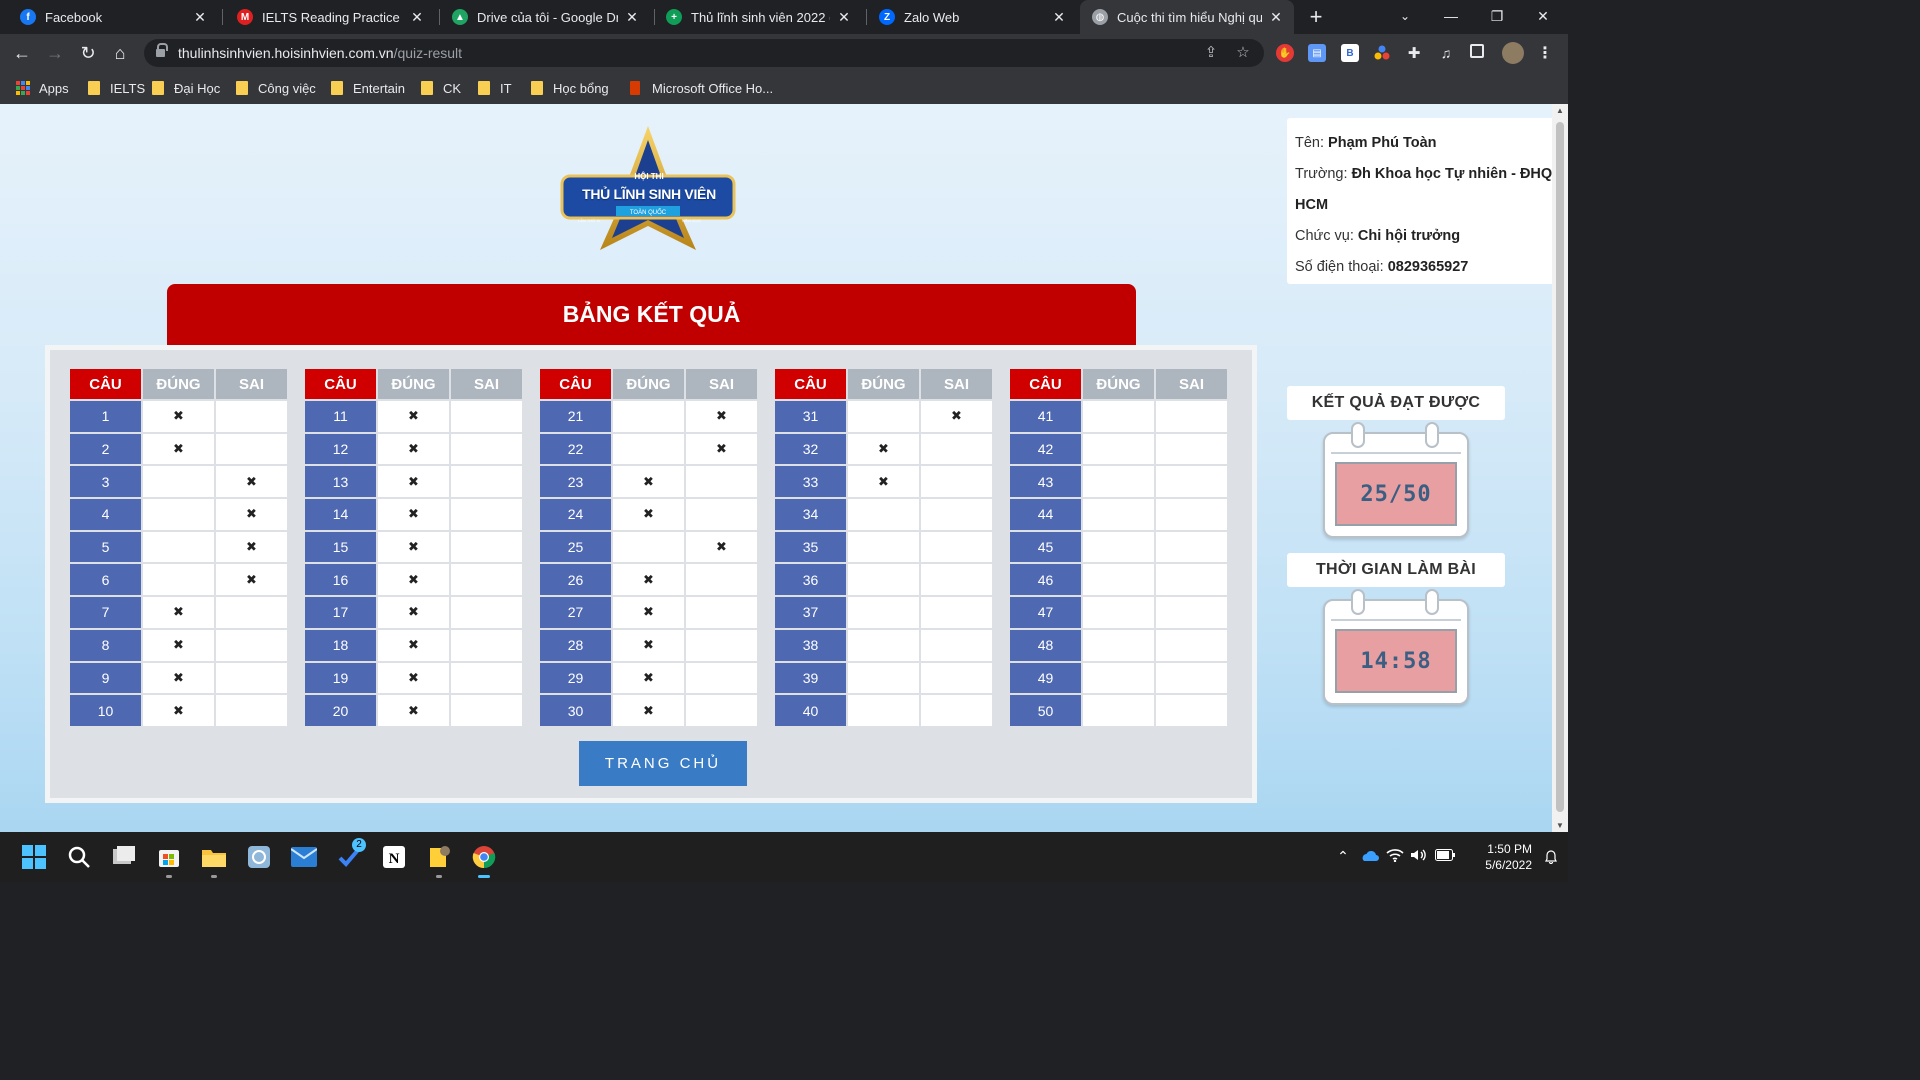  I want to click on tab-2: M IELTS Reading Practice Tests ✕, so click(330, 17).